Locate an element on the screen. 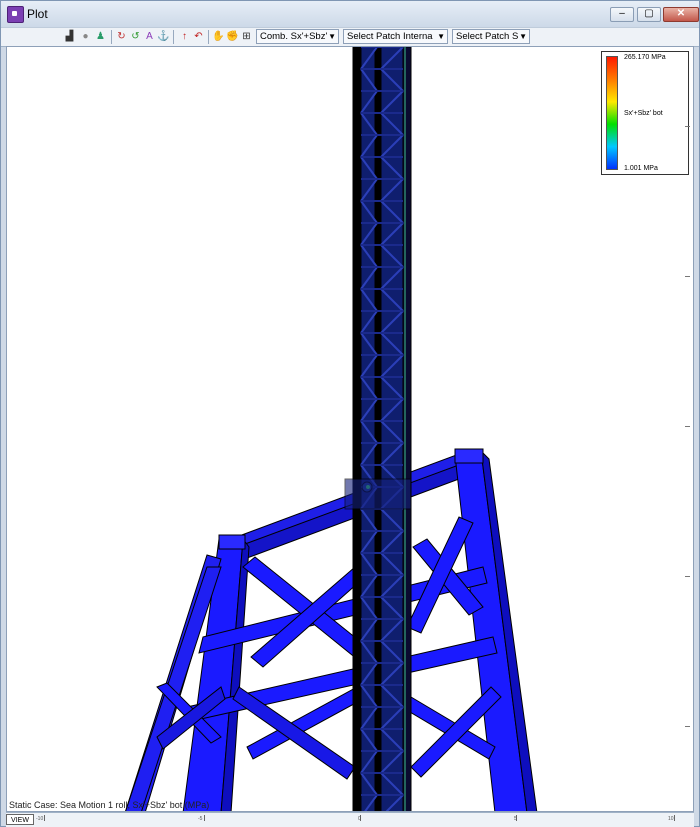  app-icon is located at coordinates (15, 14).